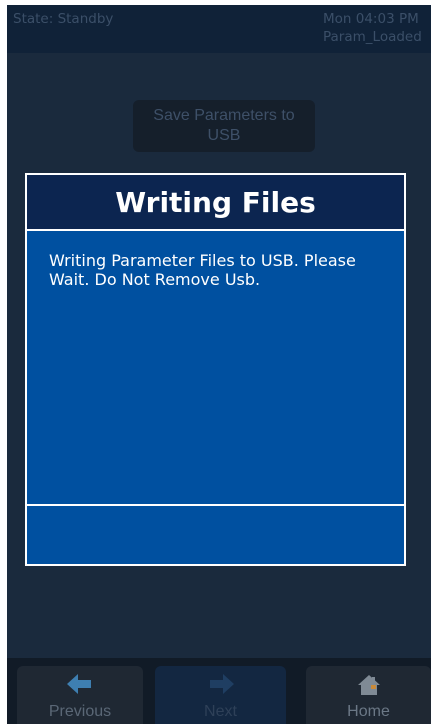 The height and width of the screenshot is (724, 431). I want to click on house-icon, so click(368, 685).